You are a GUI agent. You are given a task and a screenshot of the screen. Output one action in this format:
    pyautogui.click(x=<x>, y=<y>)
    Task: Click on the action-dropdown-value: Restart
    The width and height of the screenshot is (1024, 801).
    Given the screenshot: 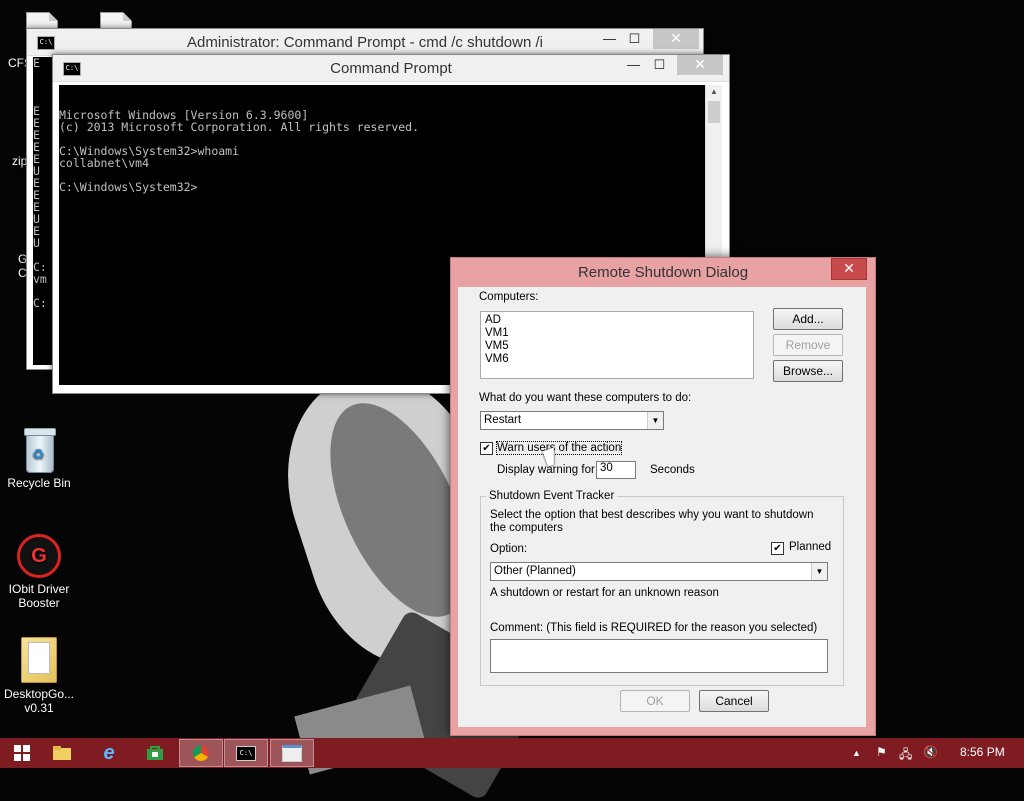 What is the action you would take?
    pyautogui.click(x=503, y=420)
    